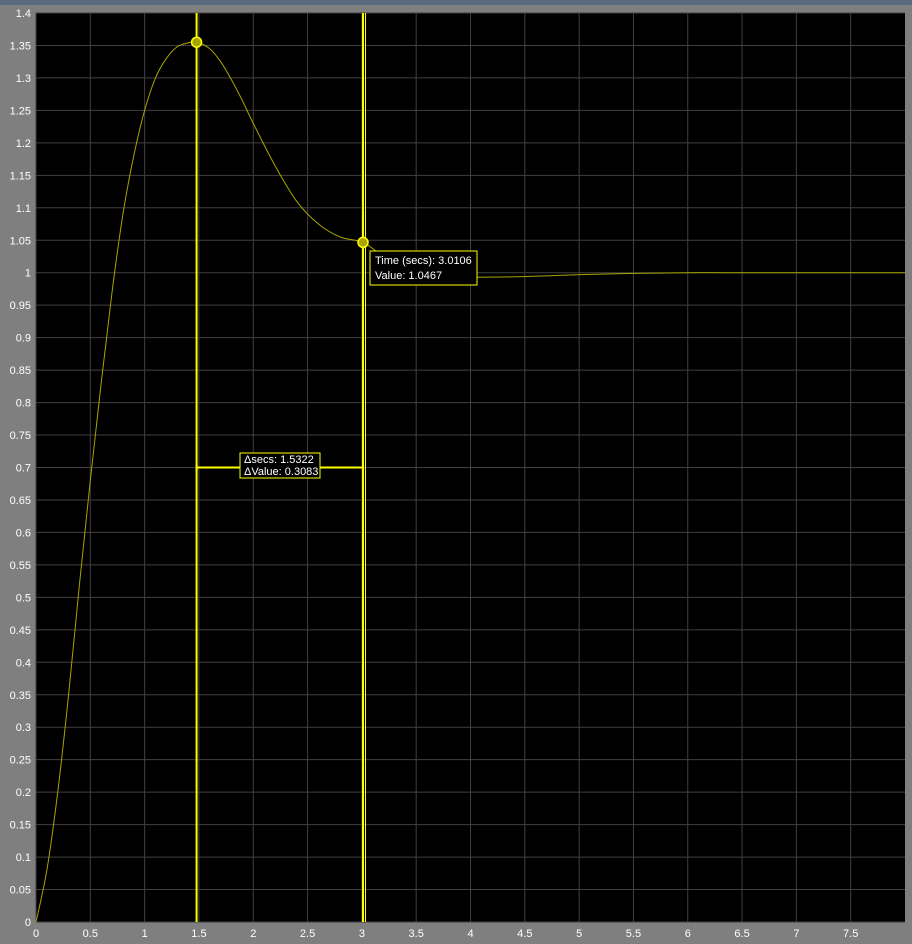 This screenshot has width=912, height=944. Describe the element at coordinates (850, 934) in the screenshot. I see `x-tick-label: 7.5` at that location.